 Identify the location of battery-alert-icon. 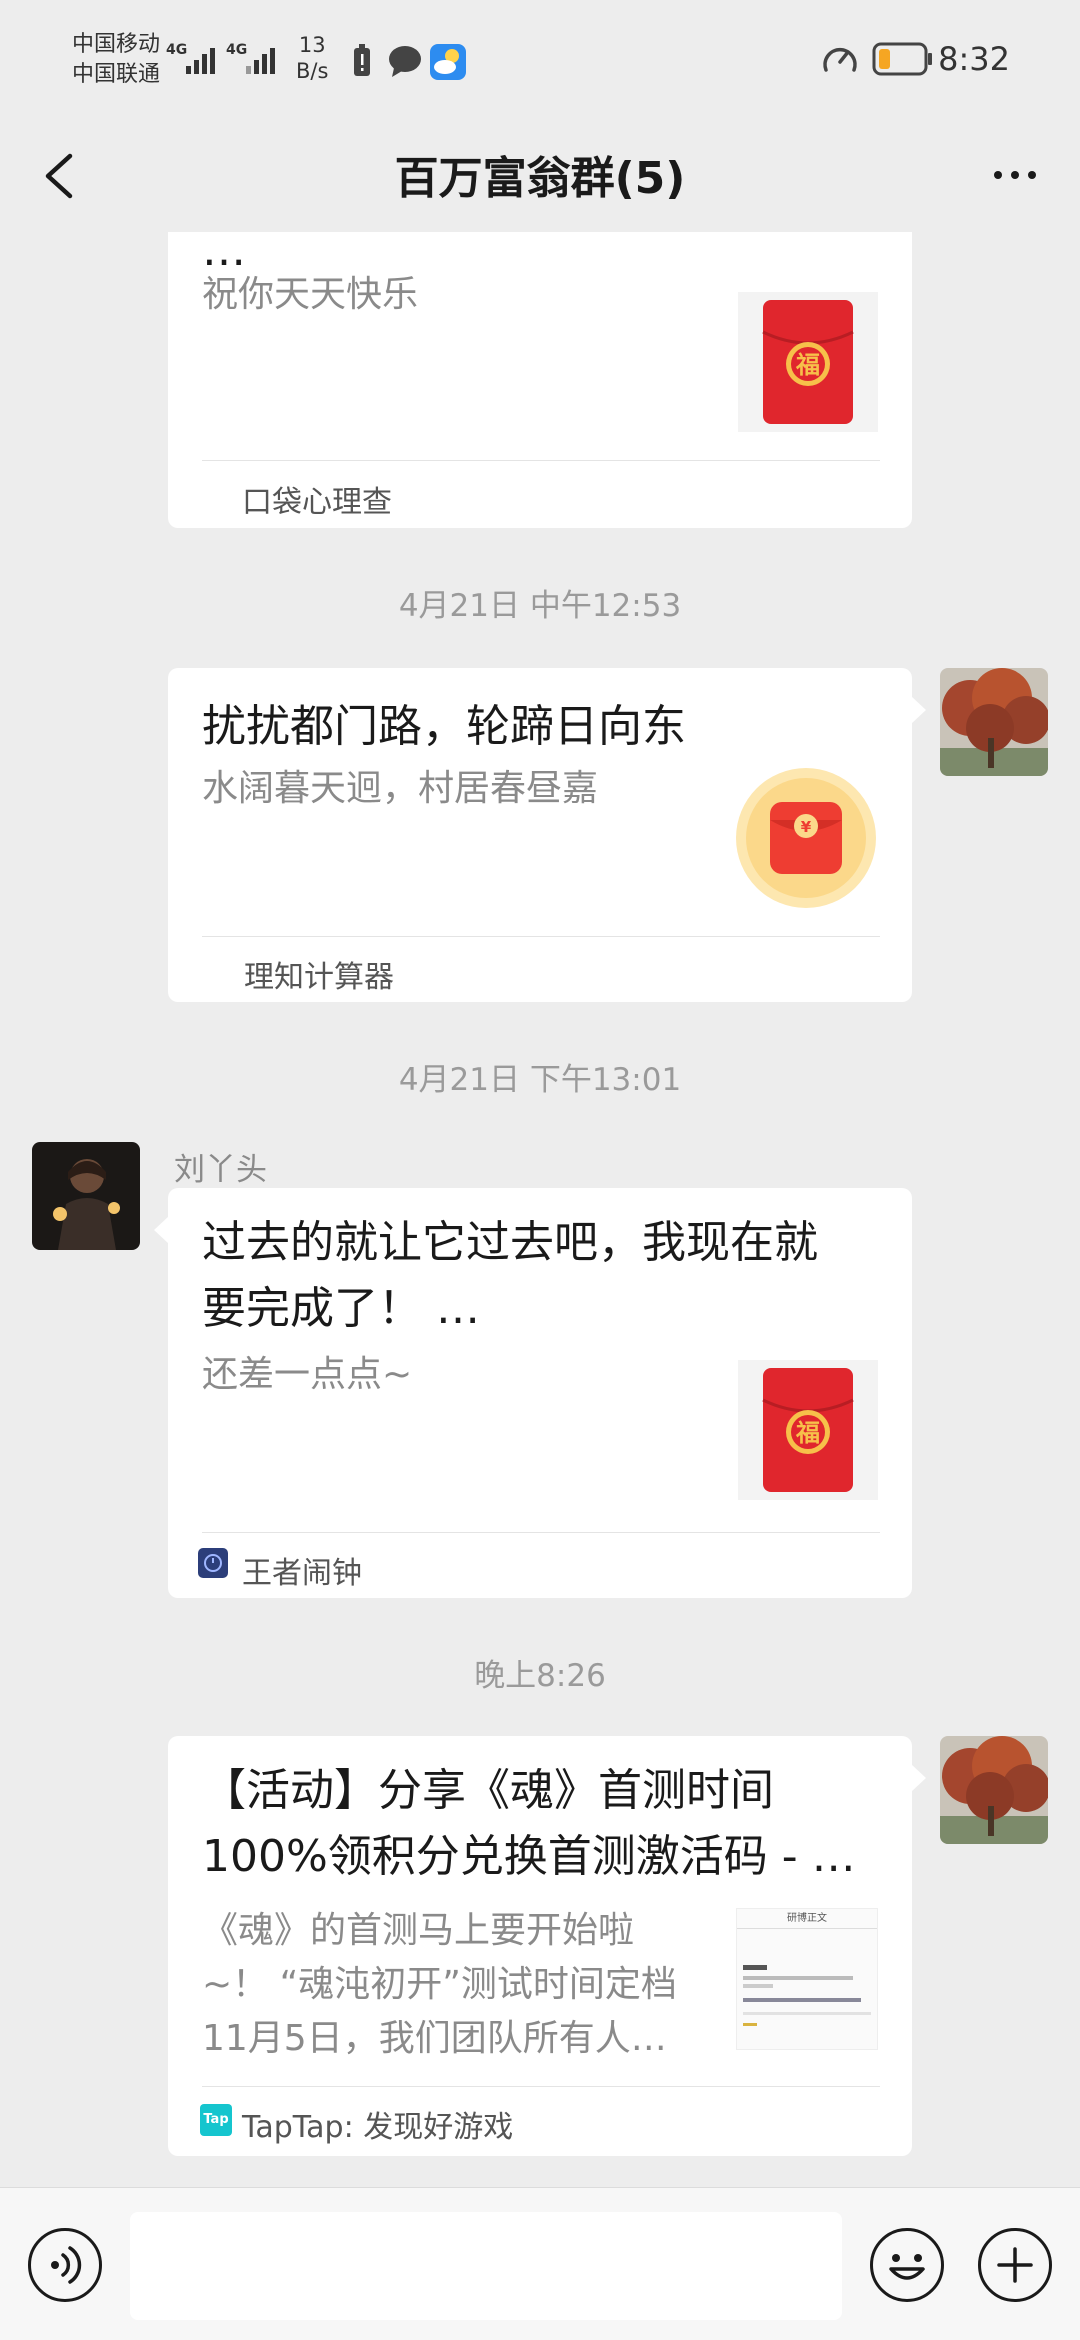
(362, 60).